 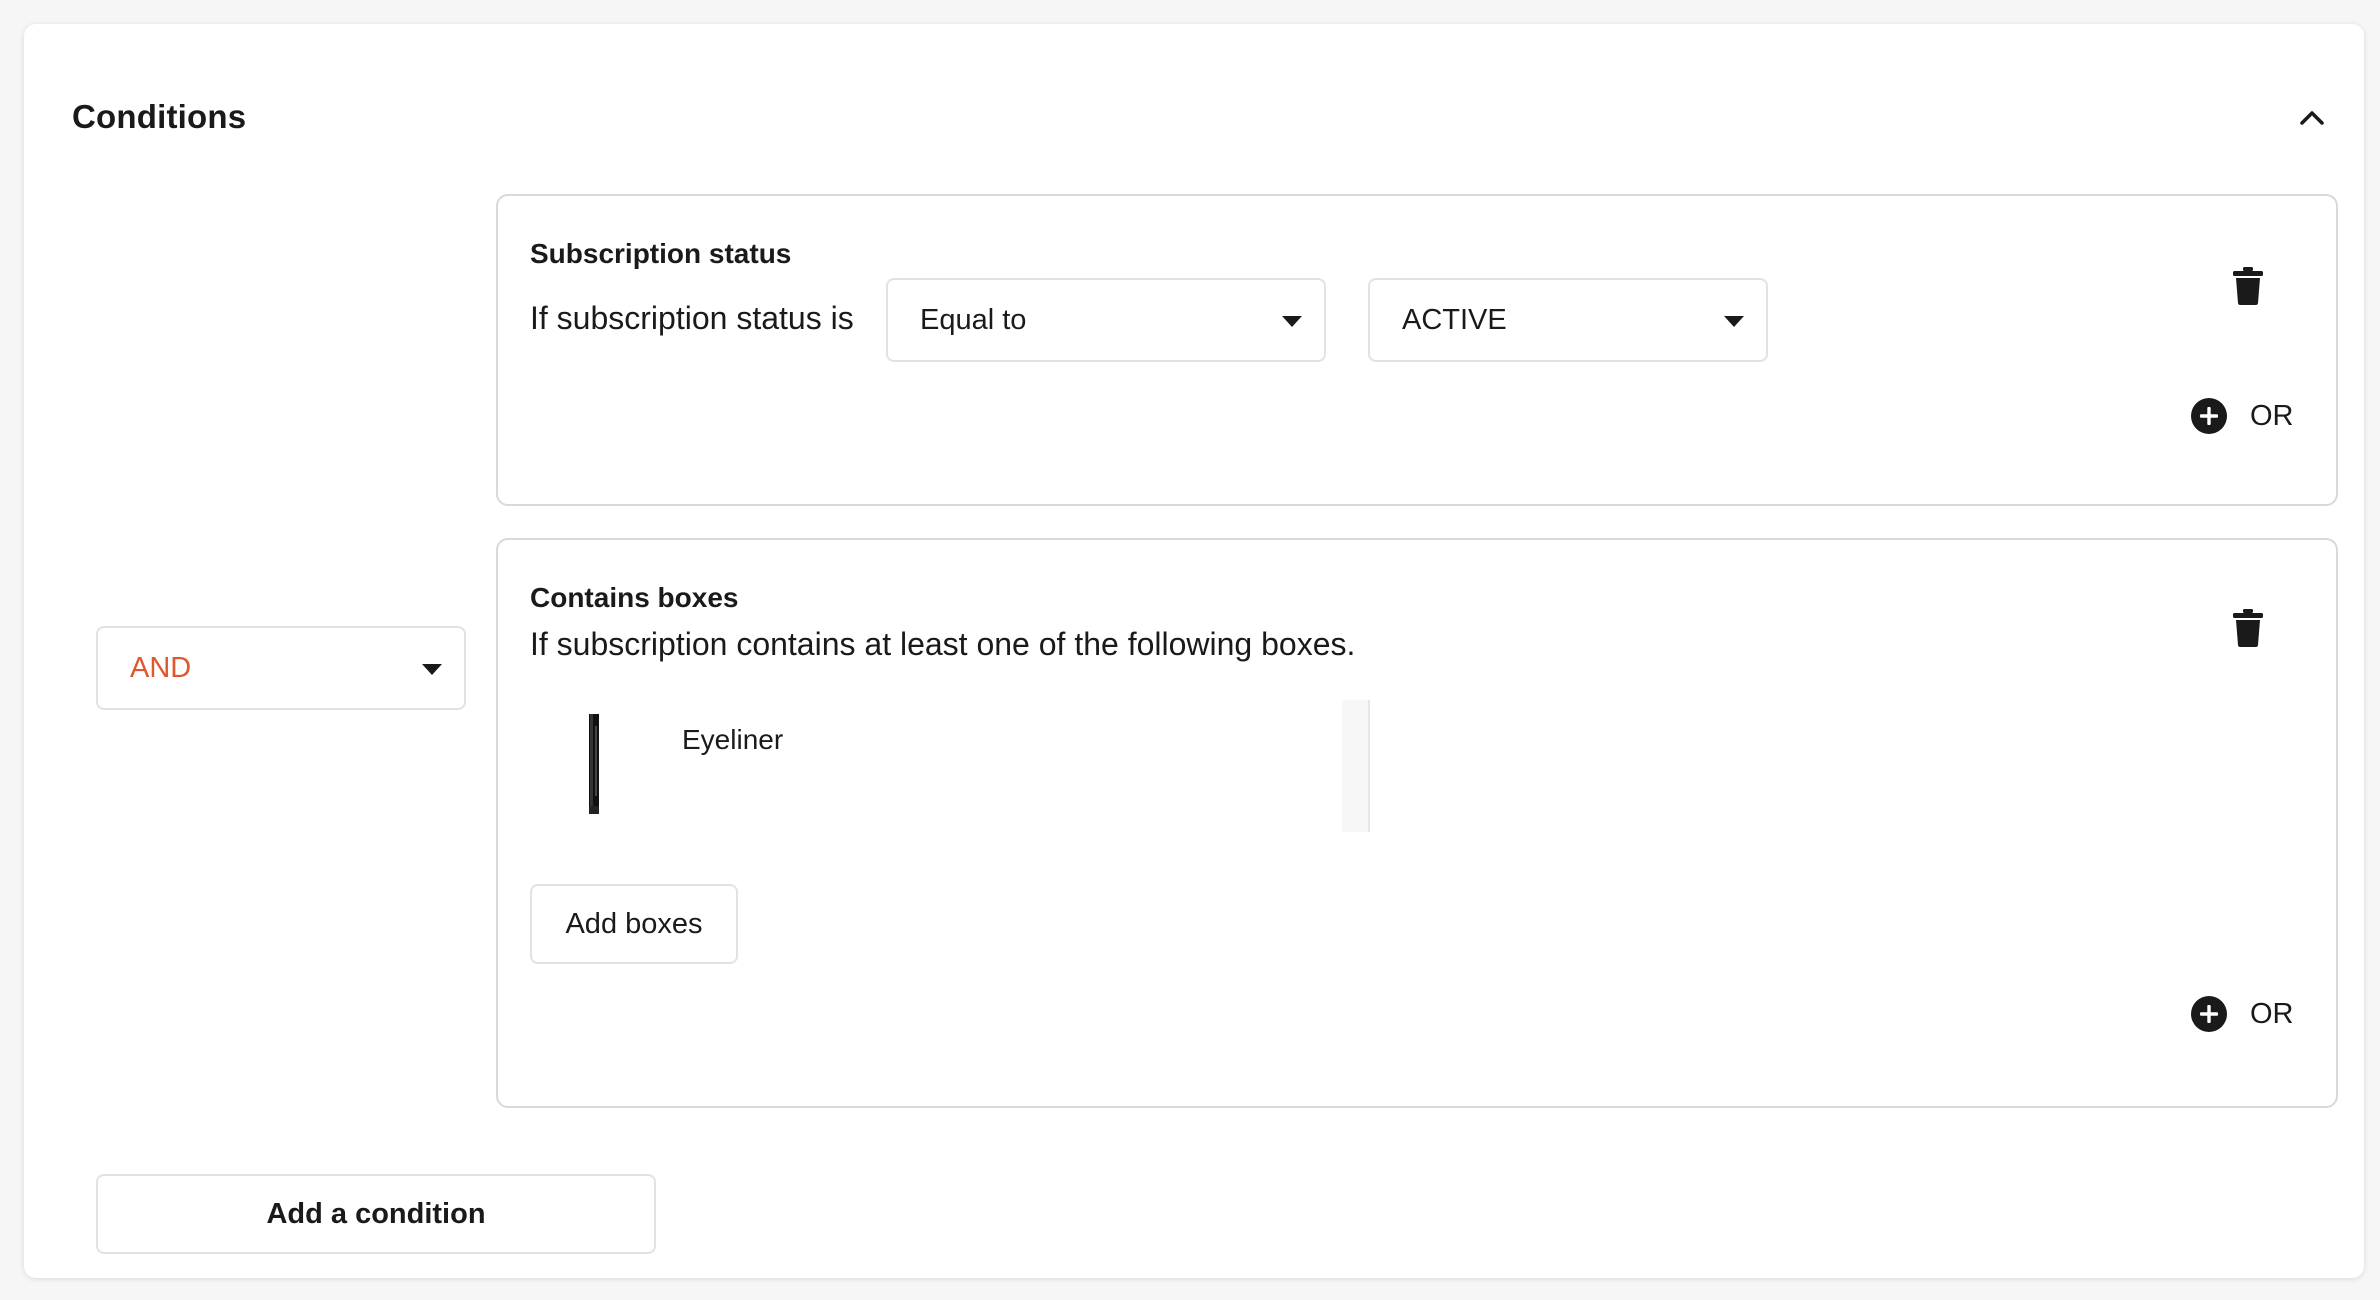 I want to click on operator-select: Equal to, so click(x=1106, y=320).